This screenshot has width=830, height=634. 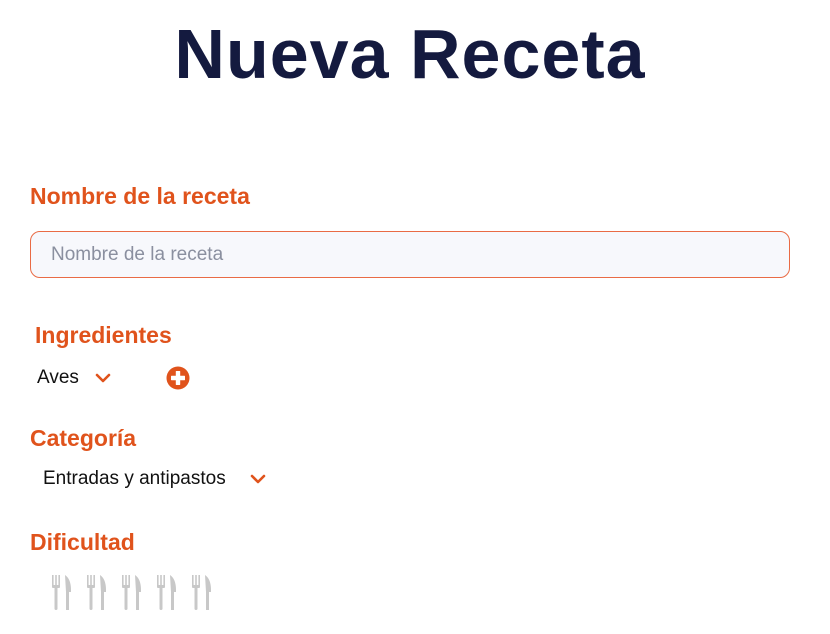 I want to click on difficulty-rating, so click(x=137, y=593).